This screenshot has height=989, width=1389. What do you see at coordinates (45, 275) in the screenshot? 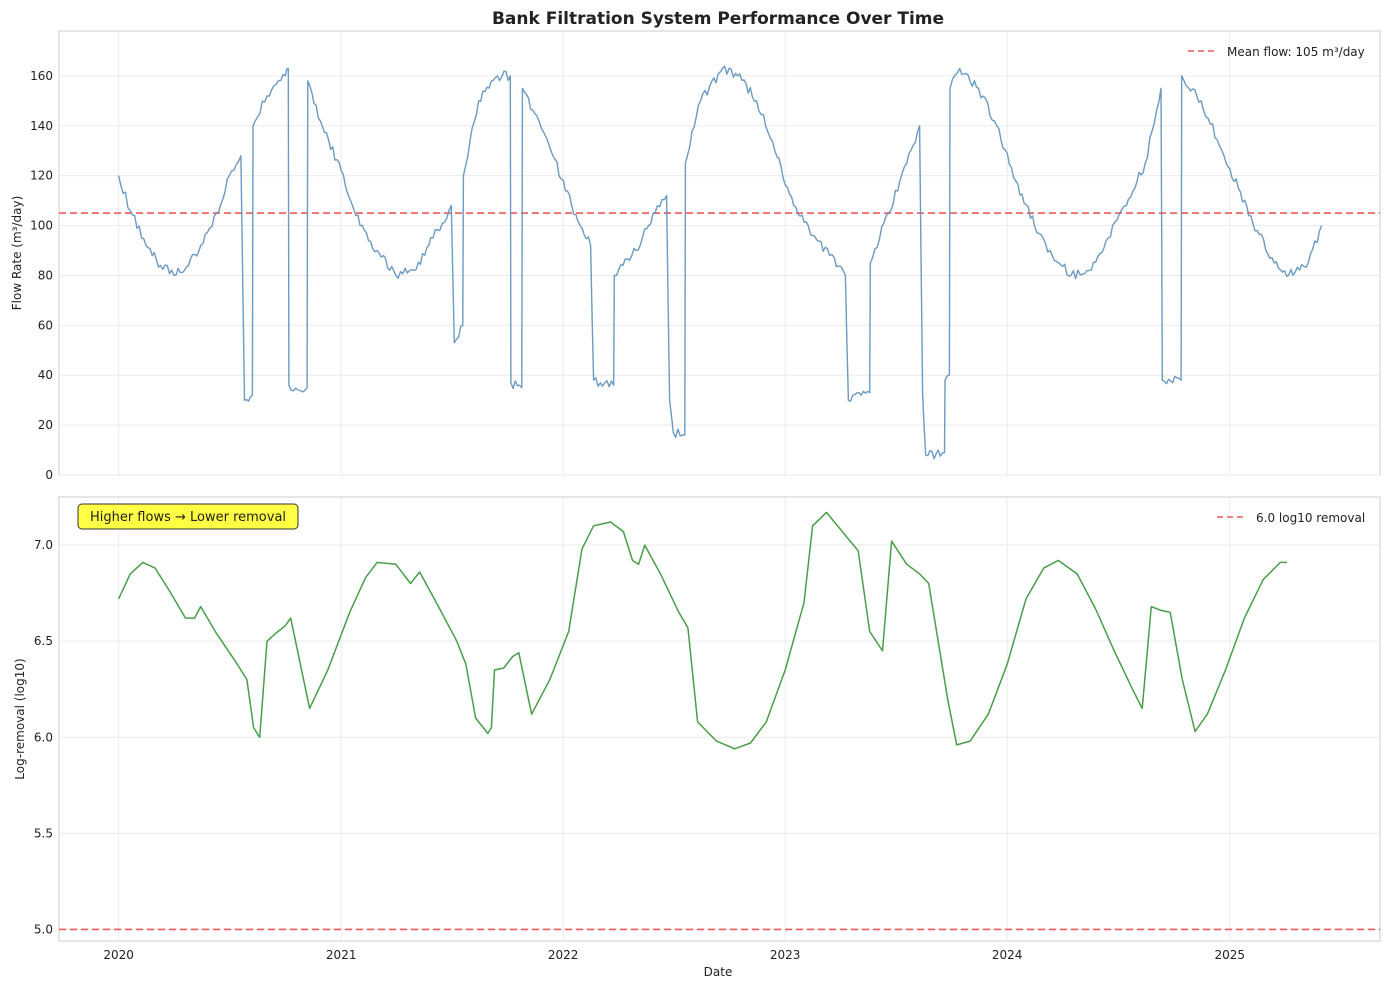
I see `flow-y-tick-label: 80` at bounding box center [45, 275].